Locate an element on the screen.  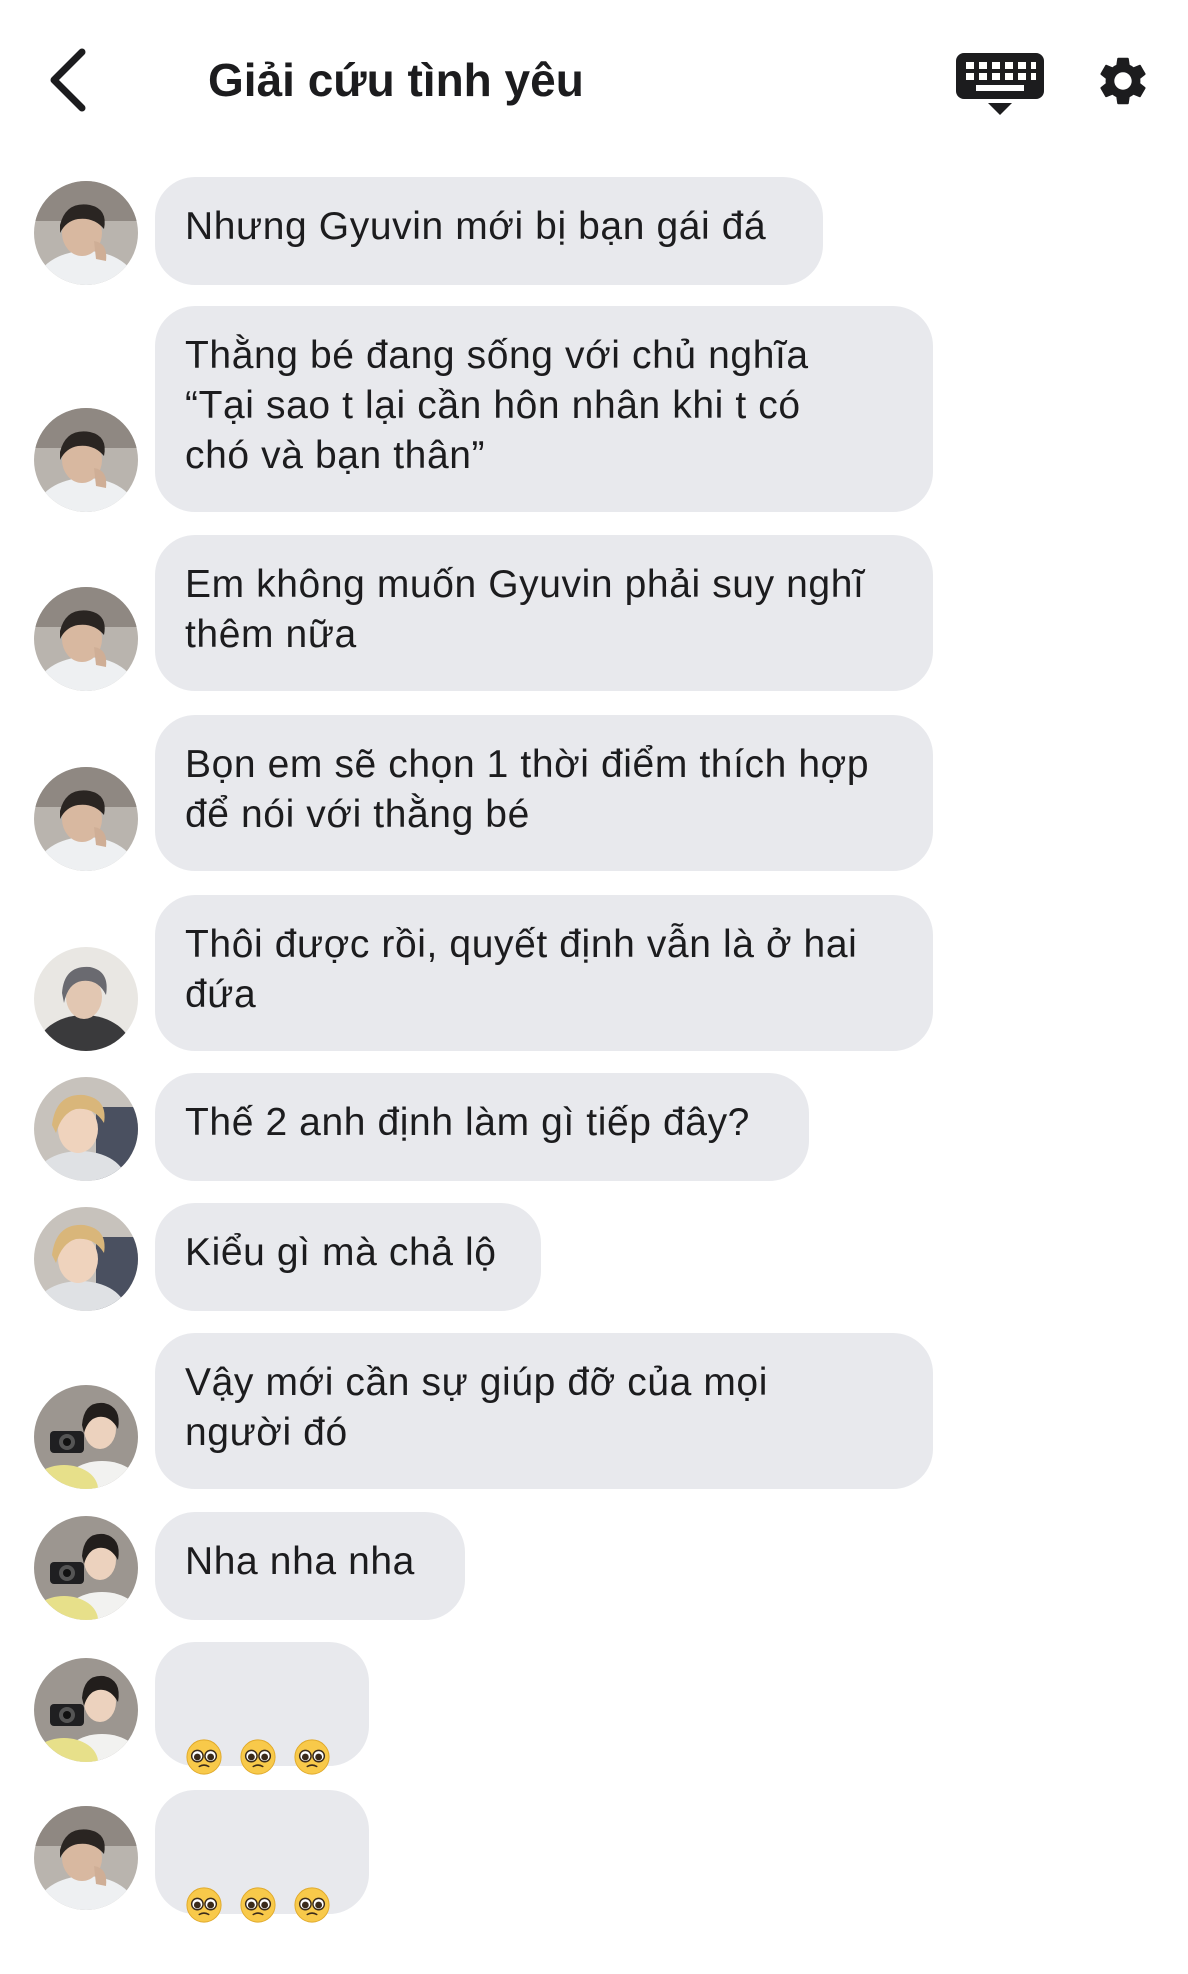
message-bubble: Kiểu gì mà chả lộ is located at coordinates (348, 1257).